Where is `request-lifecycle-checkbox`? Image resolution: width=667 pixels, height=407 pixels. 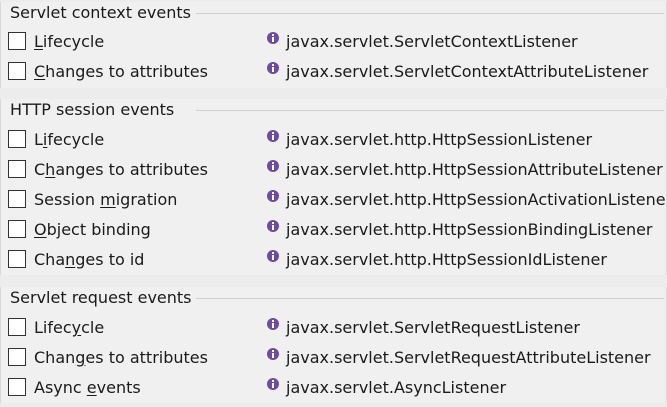
request-lifecycle-checkbox is located at coordinates (17, 327).